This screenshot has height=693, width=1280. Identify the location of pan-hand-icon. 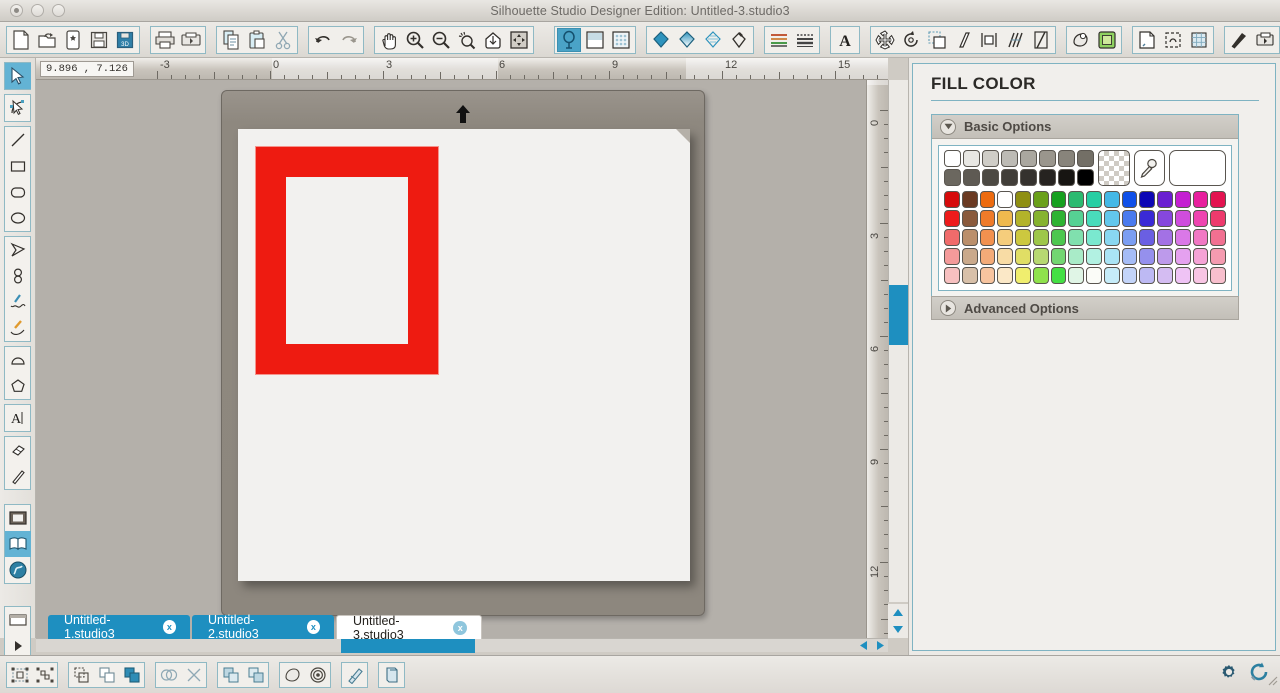
(389, 40).